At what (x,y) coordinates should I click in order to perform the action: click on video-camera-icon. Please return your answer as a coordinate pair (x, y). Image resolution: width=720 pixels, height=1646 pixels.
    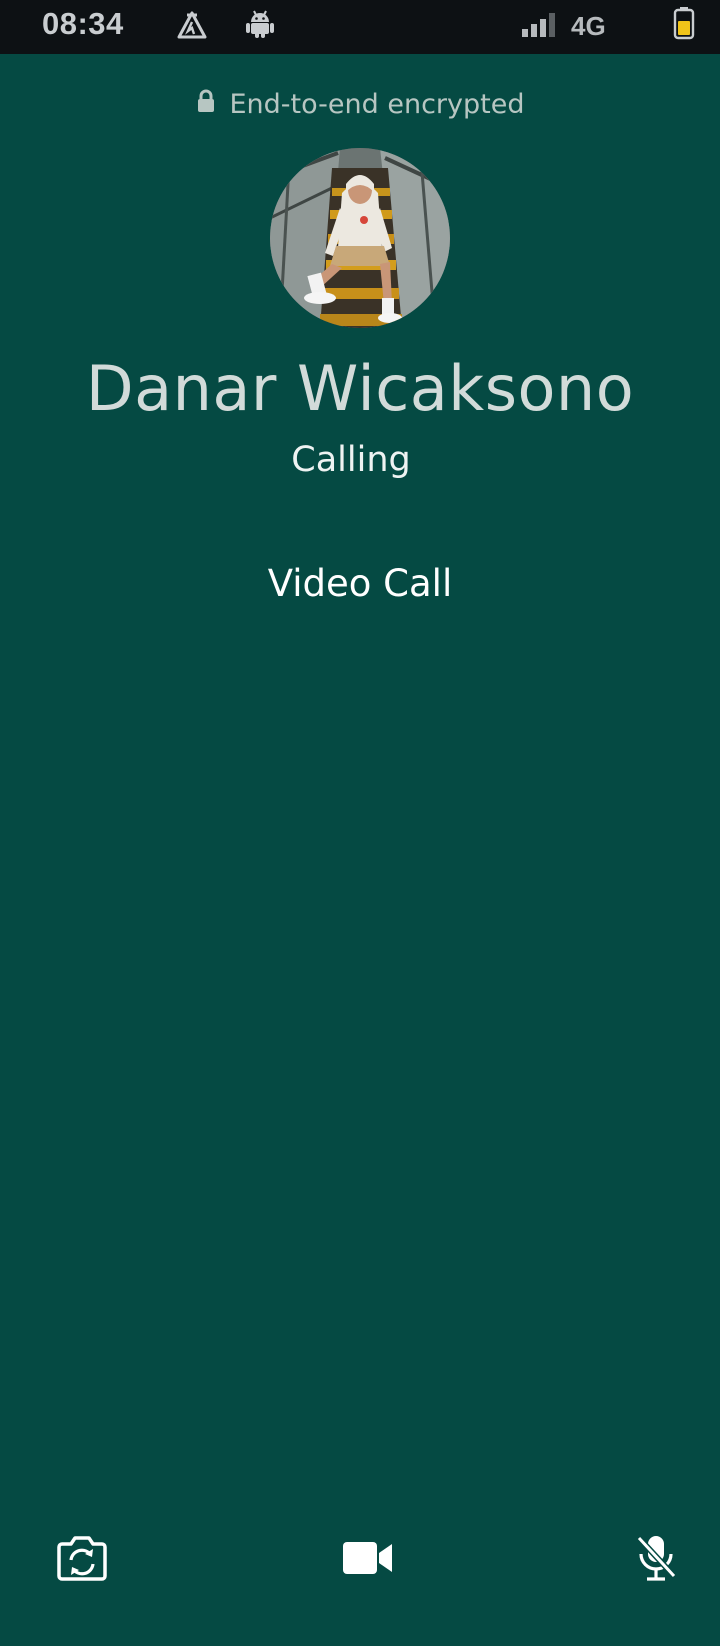
    Looking at the image, I should click on (368, 1560).